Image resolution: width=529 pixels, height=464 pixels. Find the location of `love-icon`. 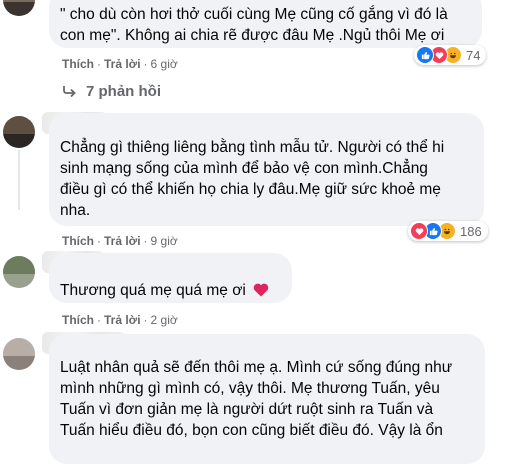

love-icon is located at coordinates (419, 231).